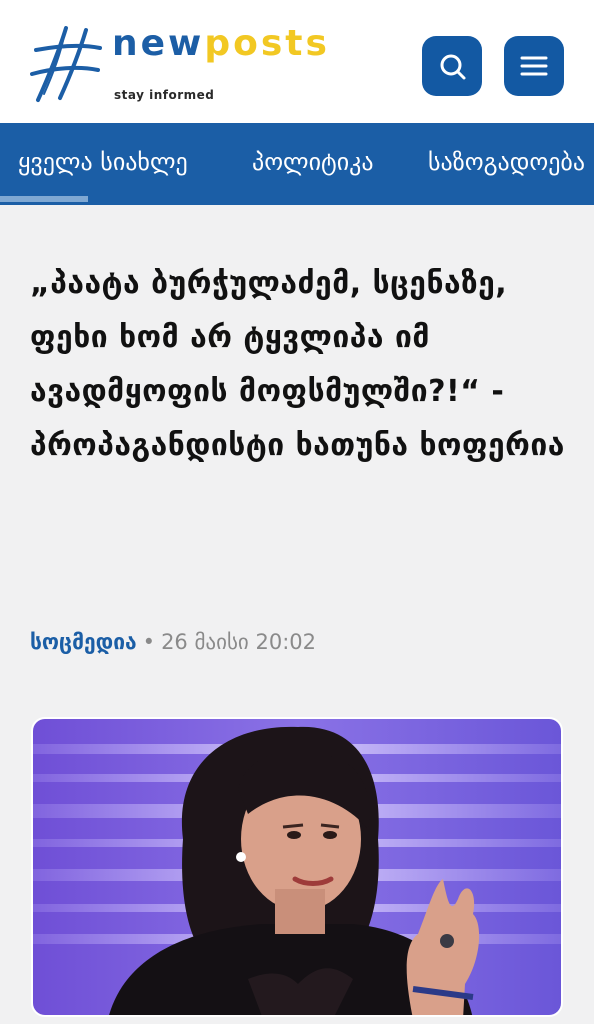 Image resolution: width=594 pixels, height=1024 pixels. I want to click on nav-item-society: საზოგადოება, so click(506, 162).